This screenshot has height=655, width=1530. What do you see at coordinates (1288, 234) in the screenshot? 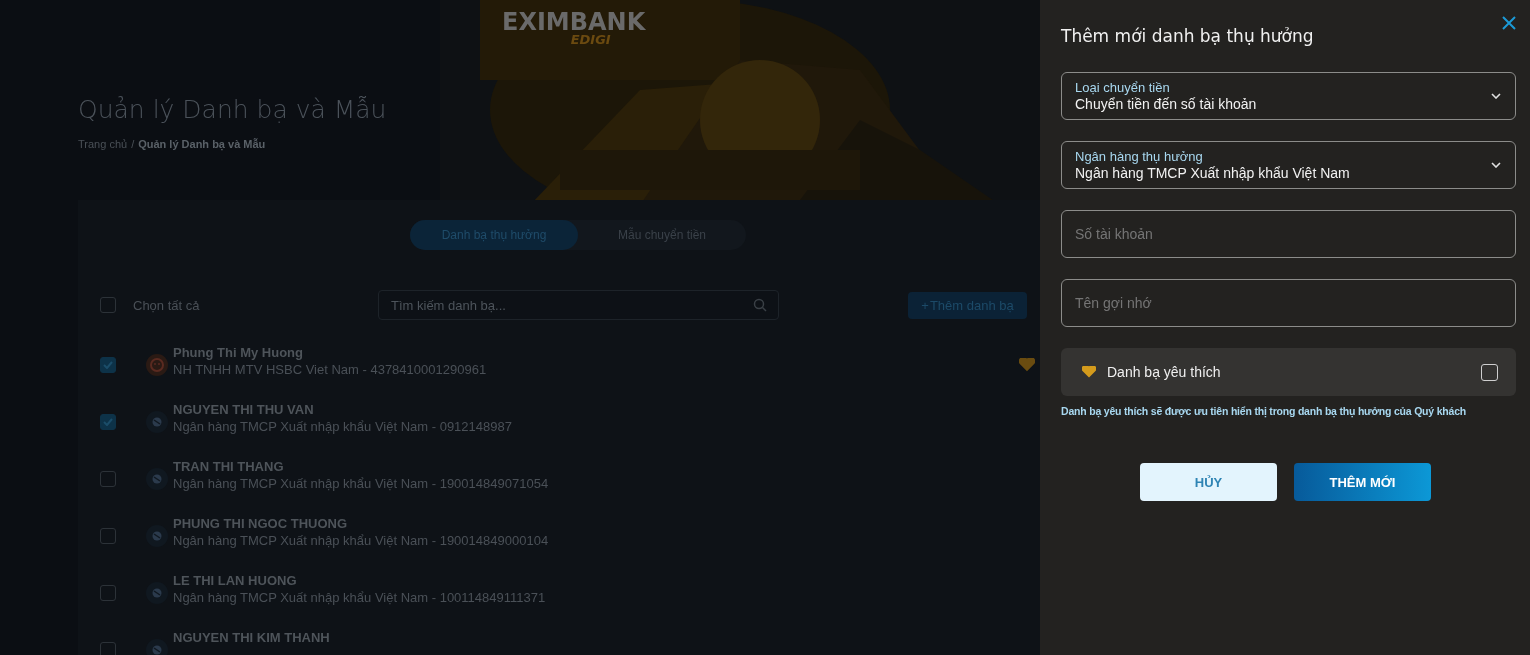
I see `input-field: Số tài khoản` at bounding box center [1288, 234].